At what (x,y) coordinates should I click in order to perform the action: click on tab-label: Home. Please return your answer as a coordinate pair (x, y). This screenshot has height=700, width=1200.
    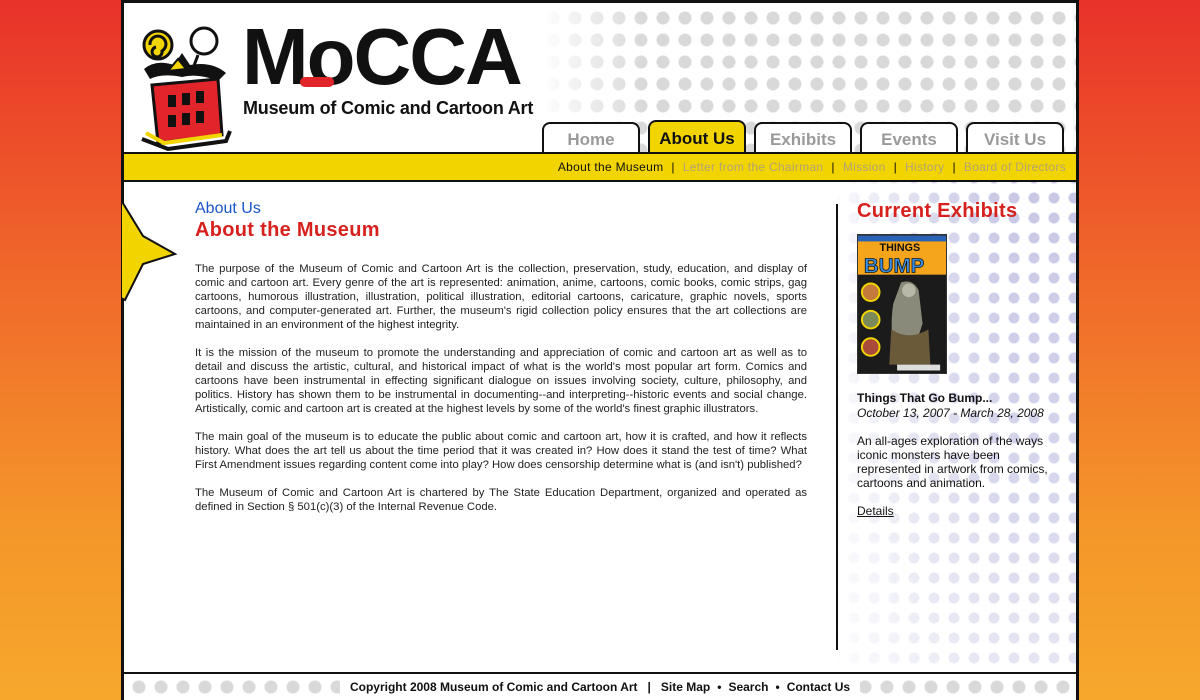
    Looking at the image, I should click on (591, 139).